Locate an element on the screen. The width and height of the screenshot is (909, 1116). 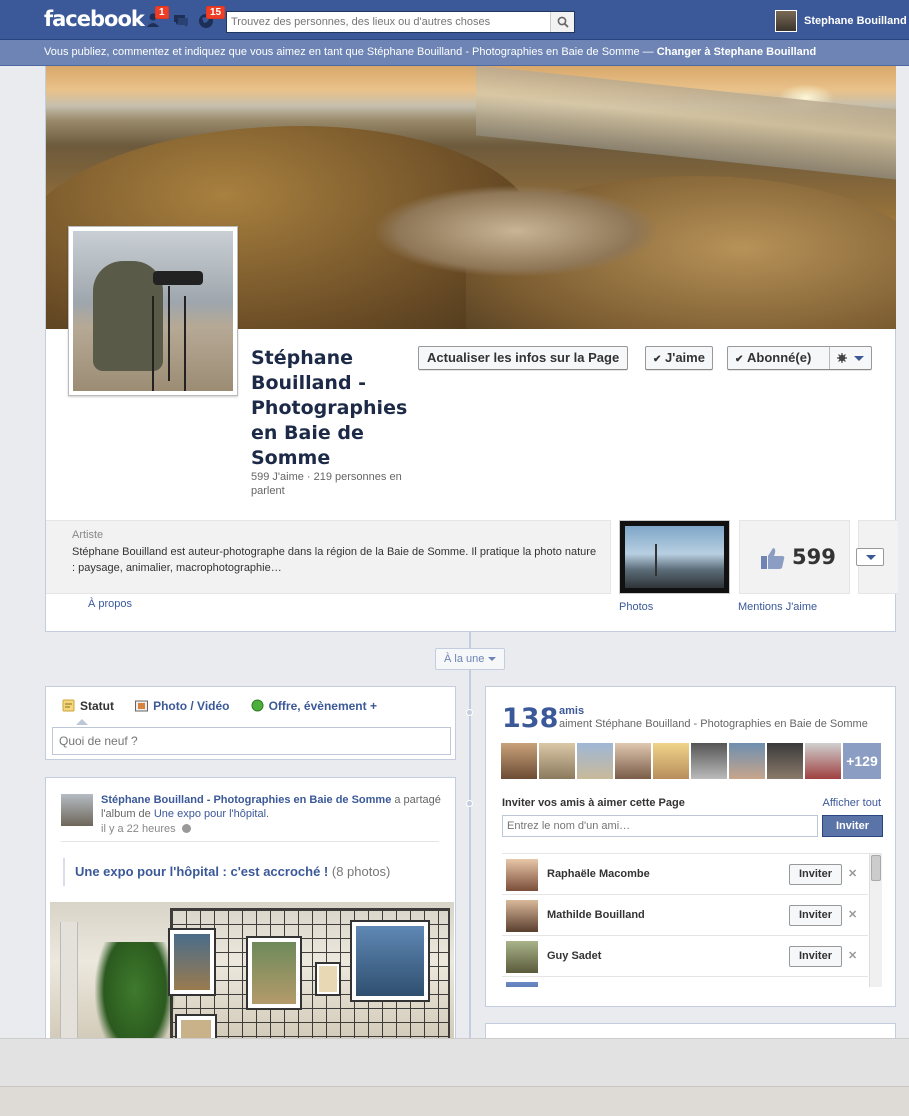
profile-photo is located at coordinates (153, 311).